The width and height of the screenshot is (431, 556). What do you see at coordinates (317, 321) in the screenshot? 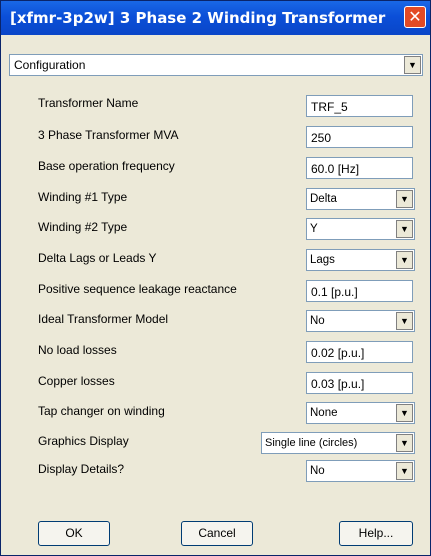
I see `ideal-model-value: No` at bounding box center [317, 321].